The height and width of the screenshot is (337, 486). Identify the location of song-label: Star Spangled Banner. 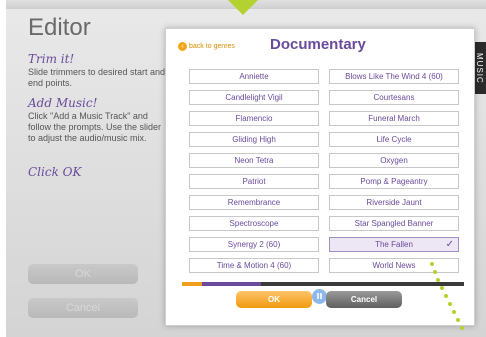
(394, 223).